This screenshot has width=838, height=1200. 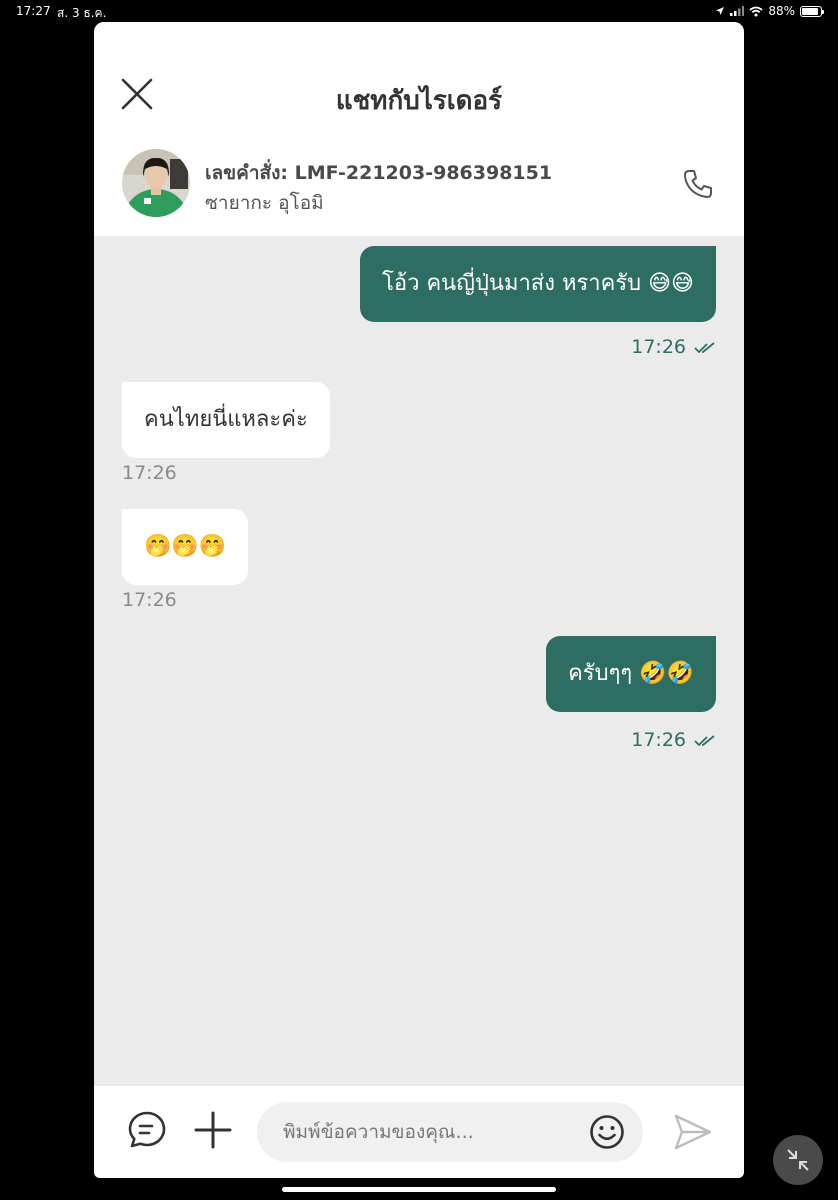 I want to click on collapse-icon, so click(x=798, y=1160).